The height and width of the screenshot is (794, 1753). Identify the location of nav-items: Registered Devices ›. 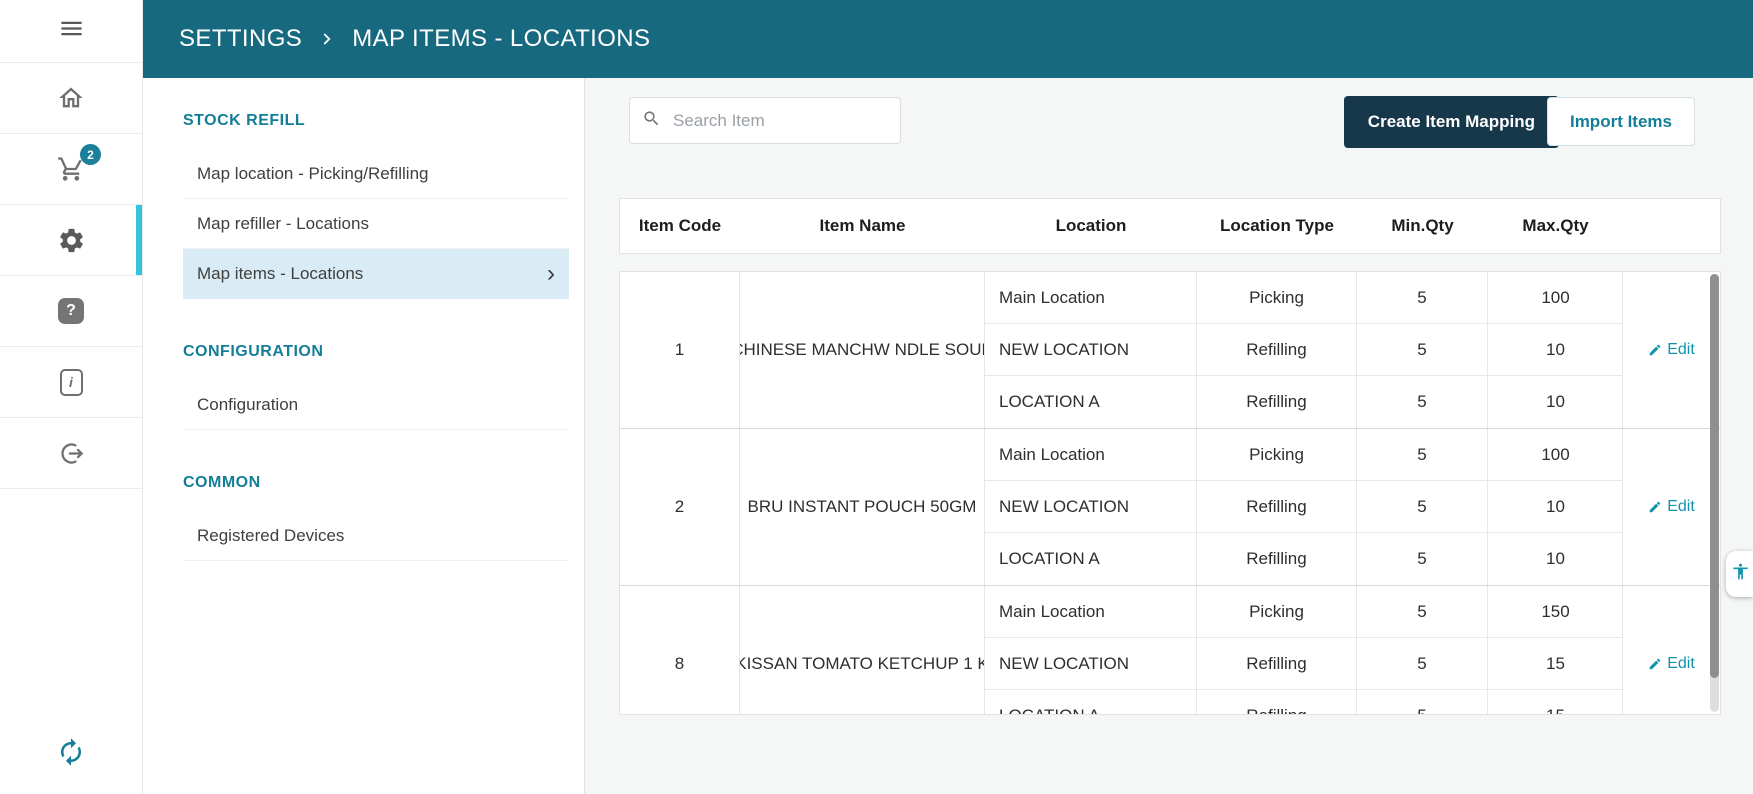
(376, 536).